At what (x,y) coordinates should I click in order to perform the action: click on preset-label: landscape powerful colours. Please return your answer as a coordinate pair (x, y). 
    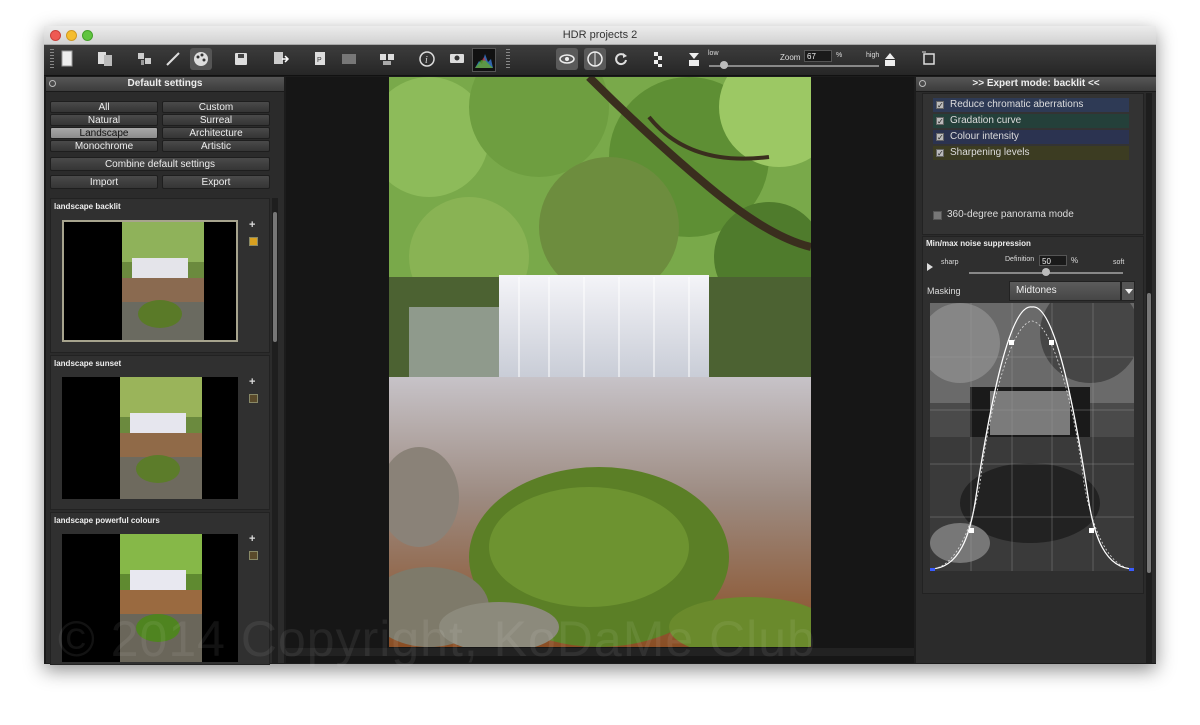
    Looking at the image, I should click on (107, 520).